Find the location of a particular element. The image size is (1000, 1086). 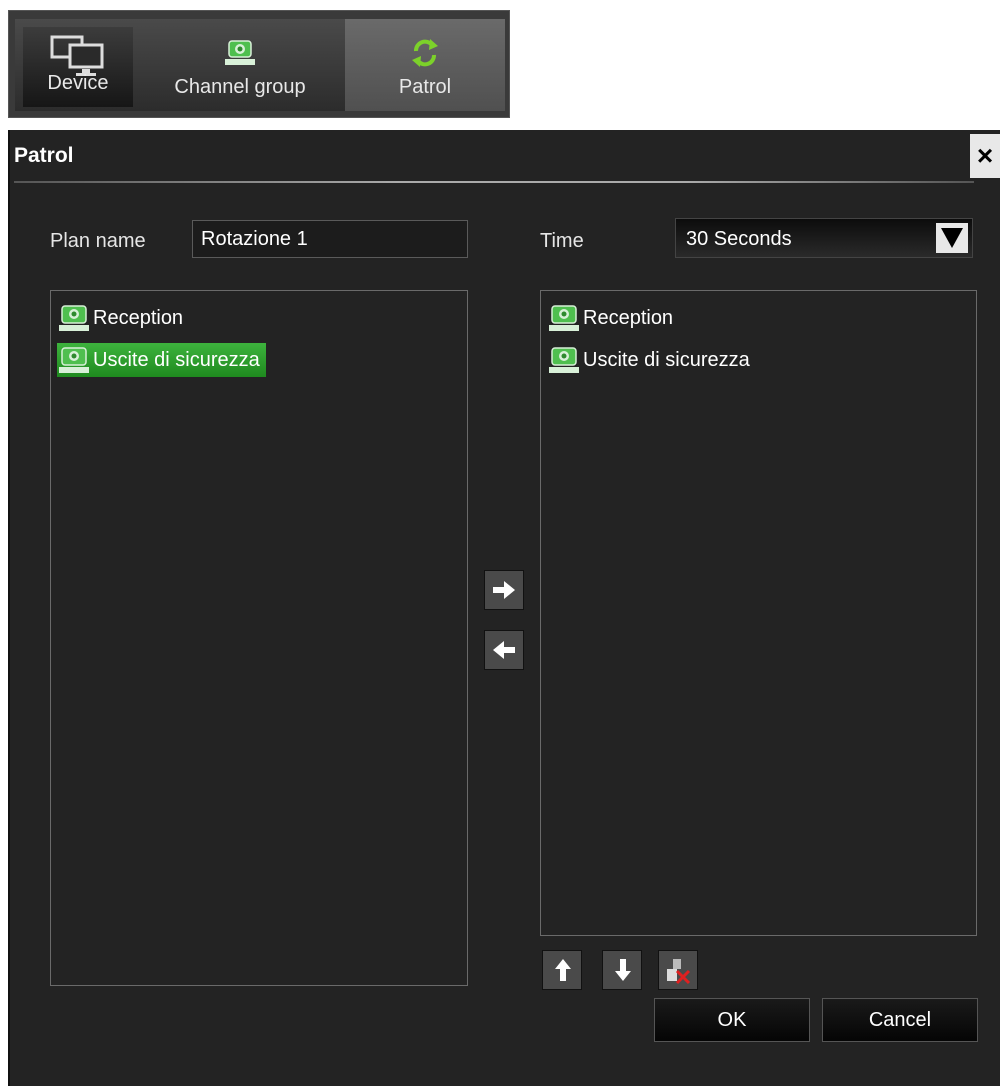

tab-channel-group: Channel group is located at coordinates (240, 65).